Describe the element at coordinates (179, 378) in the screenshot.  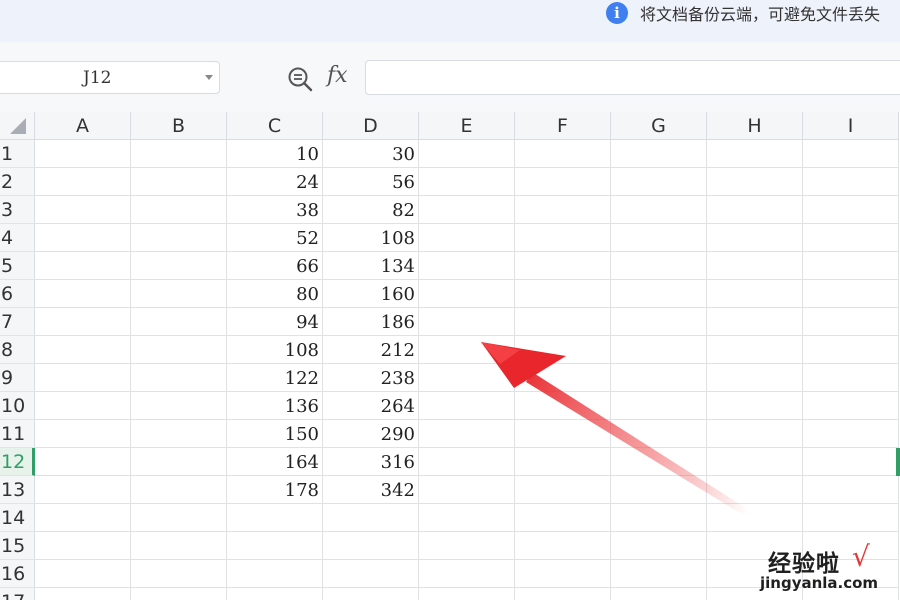
I see `cell-b9` at that location.